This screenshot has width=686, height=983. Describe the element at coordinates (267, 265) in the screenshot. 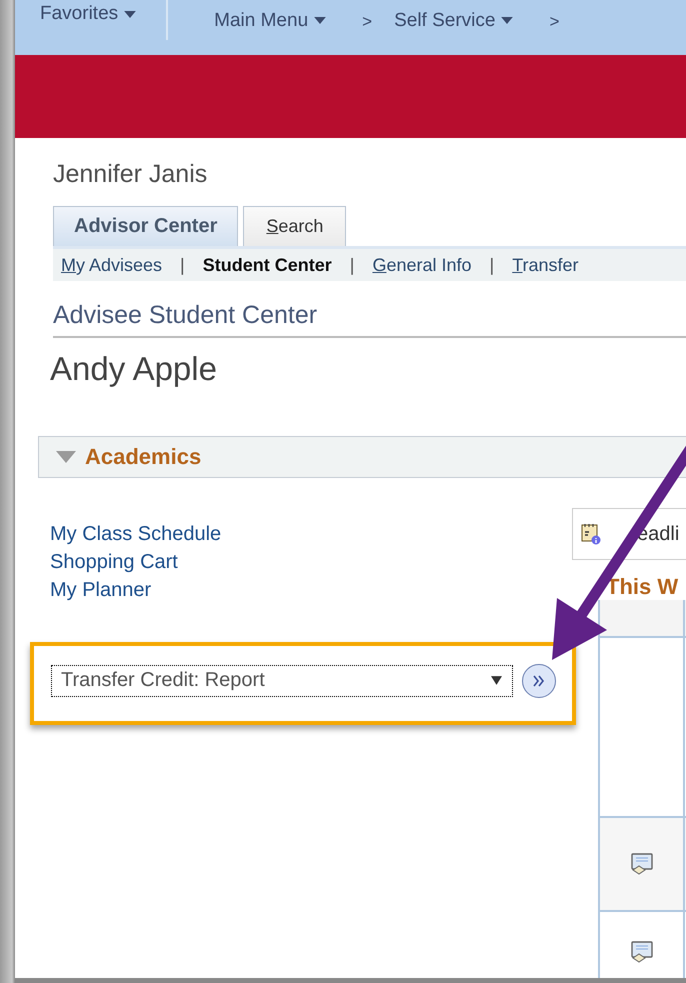

I see `sub-nav-link: Student Center` at that location.